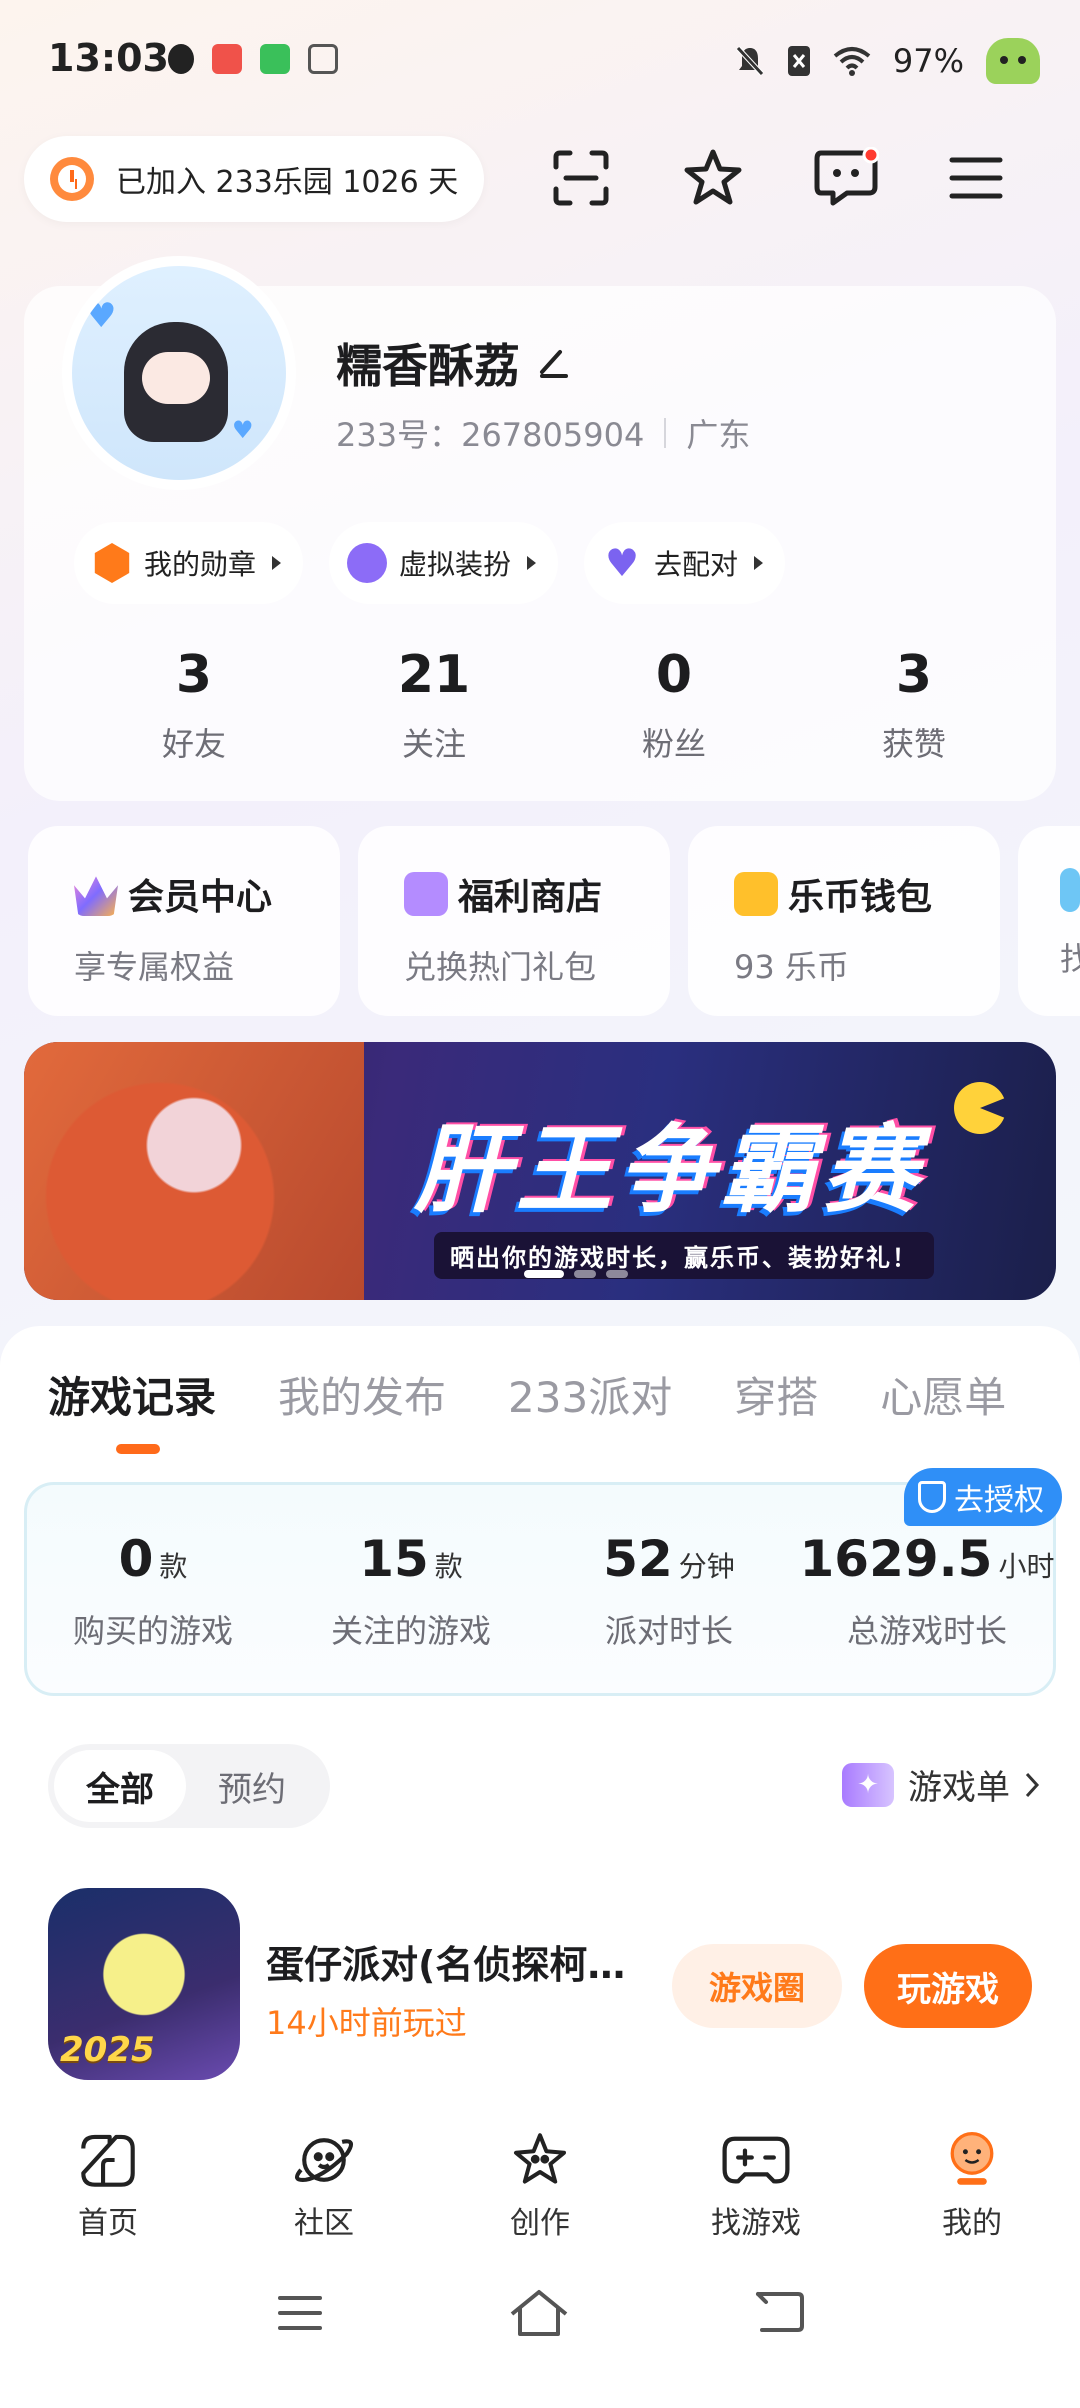  Describe the element at coordinates (324, 2160) in the screenshot. I see `planet-icon` at that location.